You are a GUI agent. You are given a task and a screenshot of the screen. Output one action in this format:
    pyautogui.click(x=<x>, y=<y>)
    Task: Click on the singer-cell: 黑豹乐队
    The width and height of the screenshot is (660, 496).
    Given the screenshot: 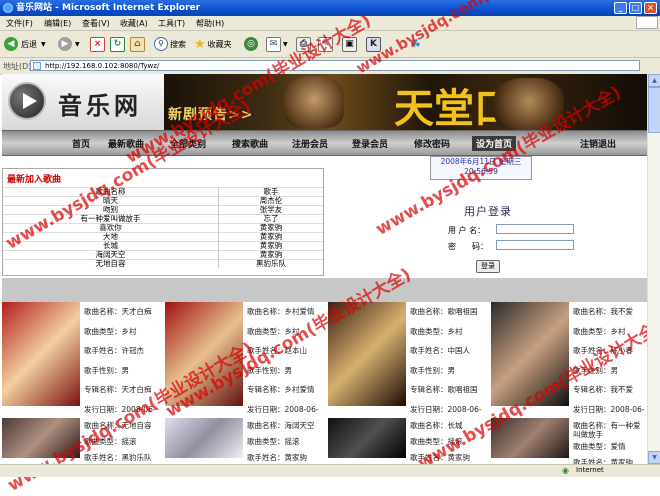 What is the action you would take?
    pyautogui.click(x=270, y=263)
    